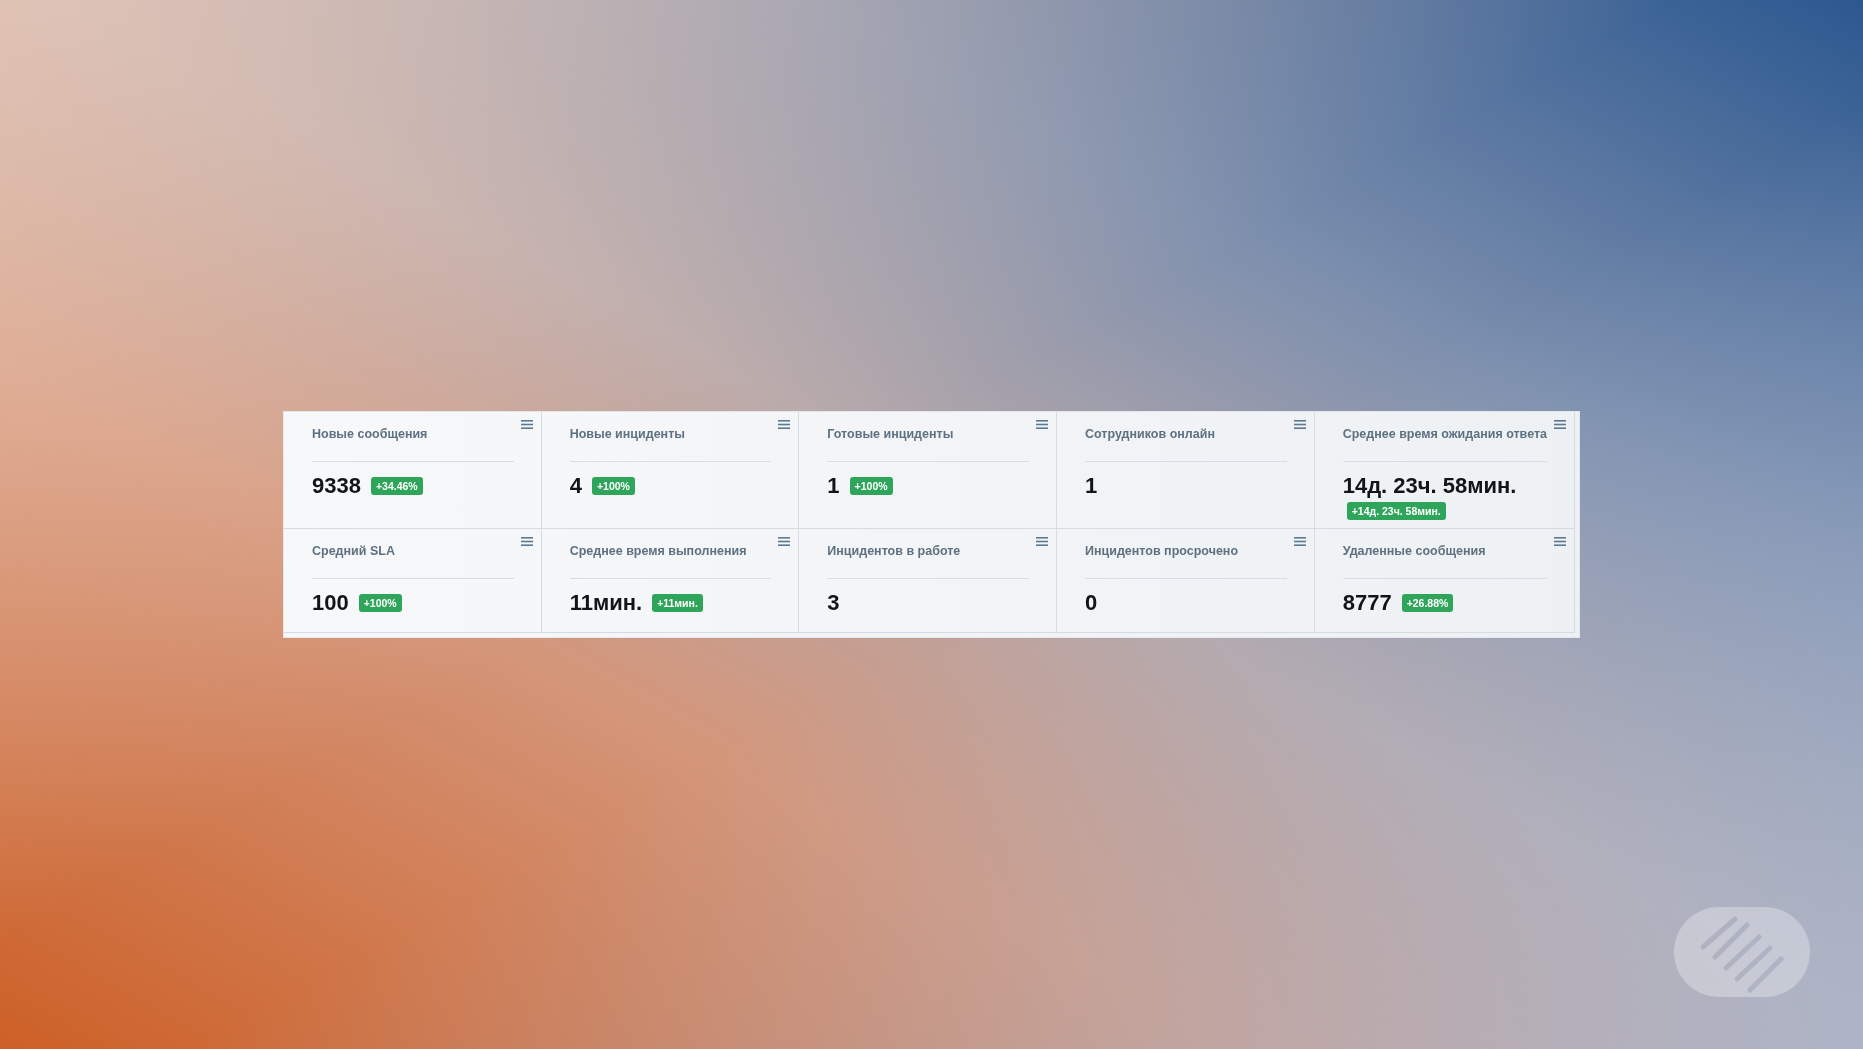 Image resolution: width=1863 pixels, height=1049 pixels. I want to click on logo-icon, so click(1742, 952).